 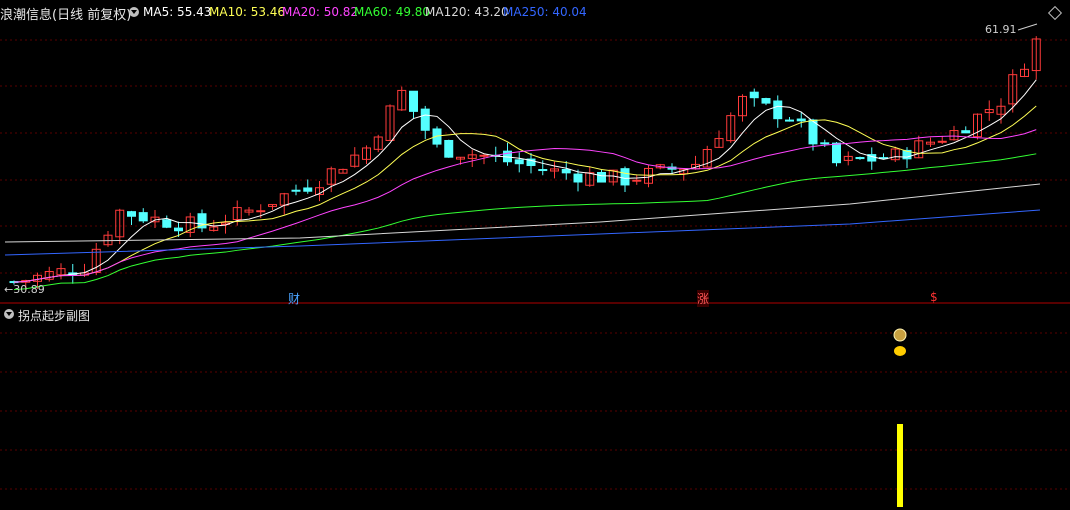 I want to click on money-bag-icon, so click(x=900, y=335).